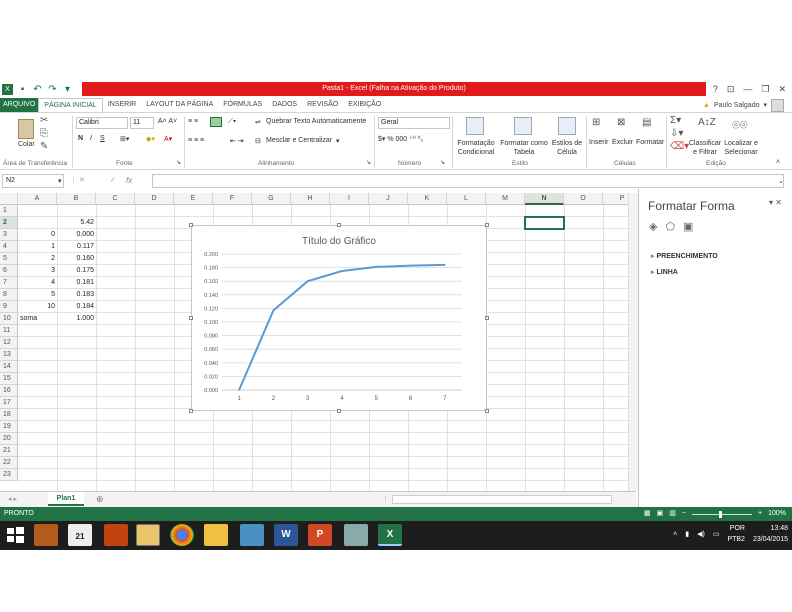 Image resolution: width=792 pixels, height=612 pixels. What do you see at coordinates (701, 534) in the screenshot?
I see `volume-icon: ◀)` at bounding box center [701, 534].